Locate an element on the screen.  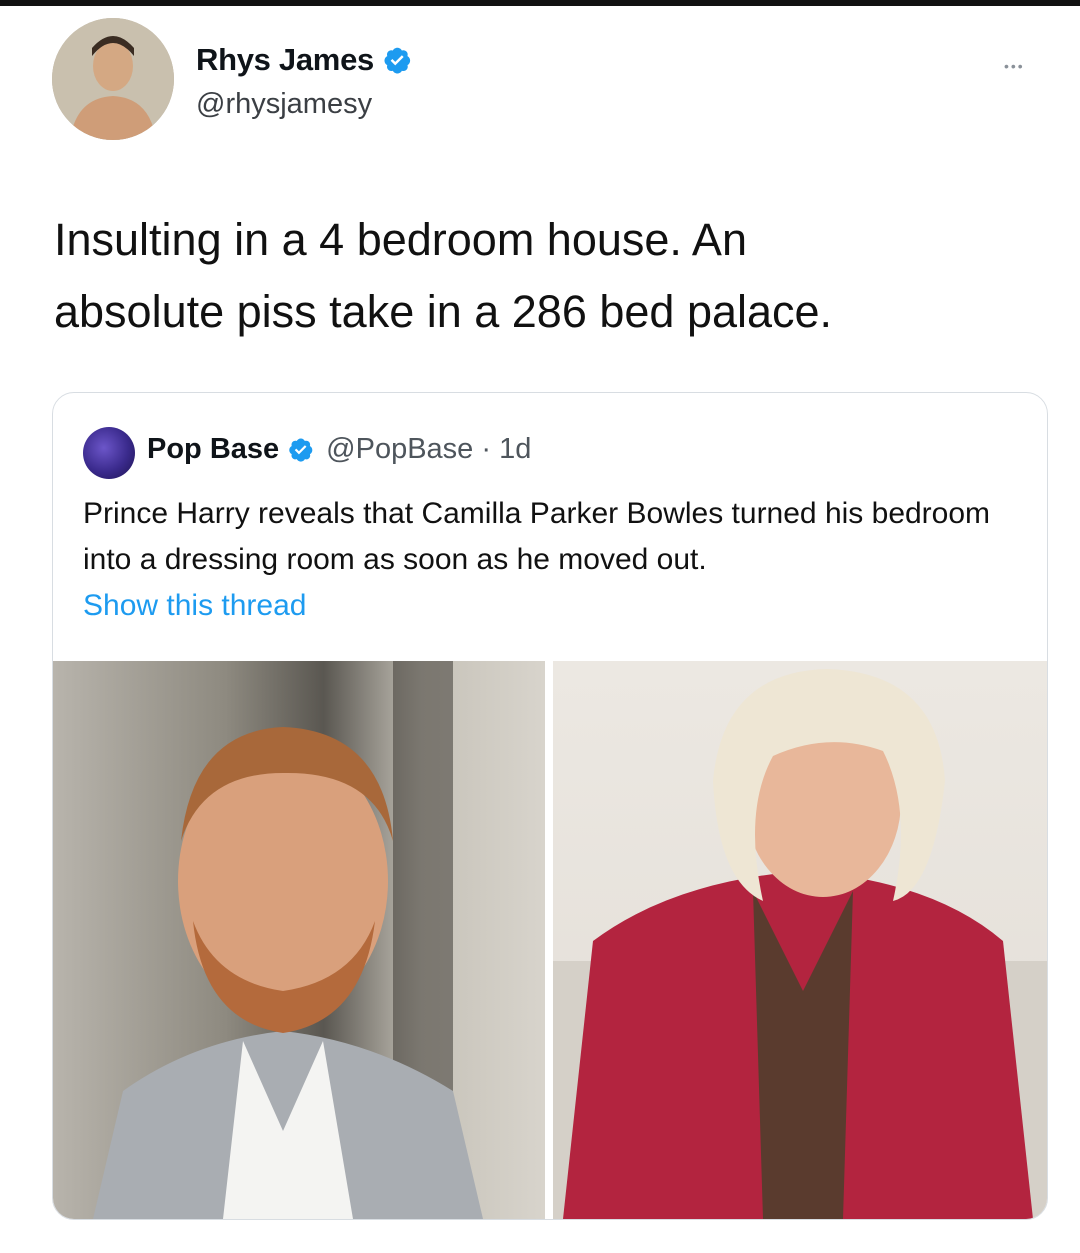
quoted-handle-time: @PopBase · 1d is located at coordinates (428, 449).